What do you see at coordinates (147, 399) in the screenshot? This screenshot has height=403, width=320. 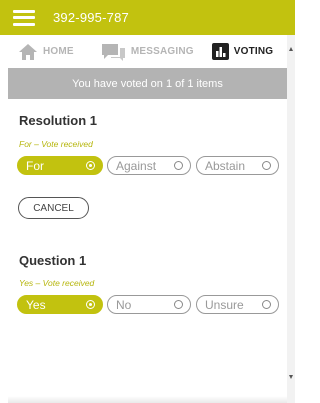 I see `content-bottom-edge` at bounding box center [147, 399].